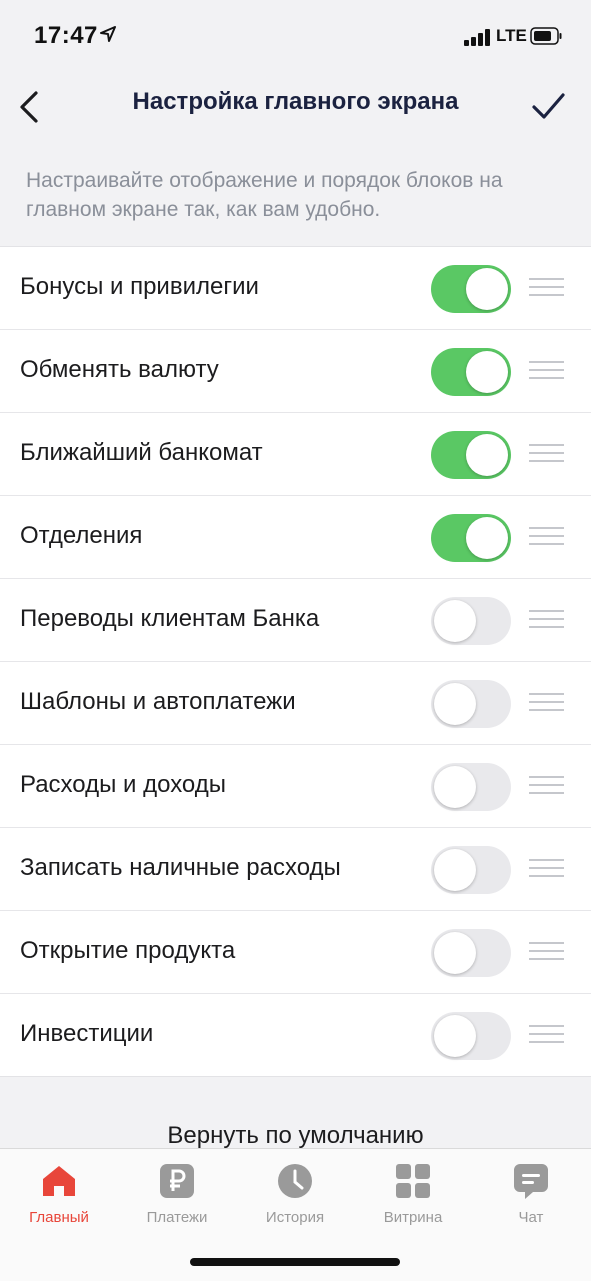 The height and width of the screenshot is (1281, 591). I want to click on list-item-label: Открытие продукта, so click(128, 950).